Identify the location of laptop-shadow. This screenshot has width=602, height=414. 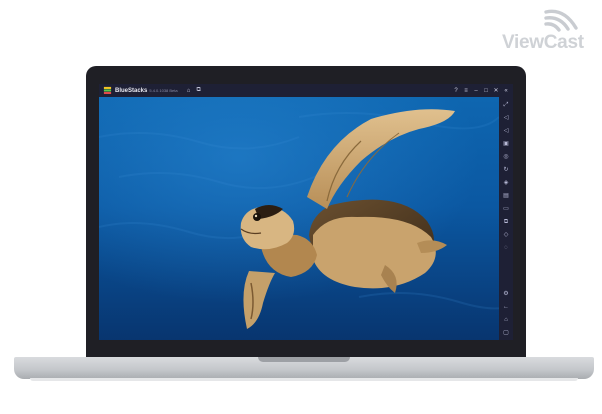
(304, 379).